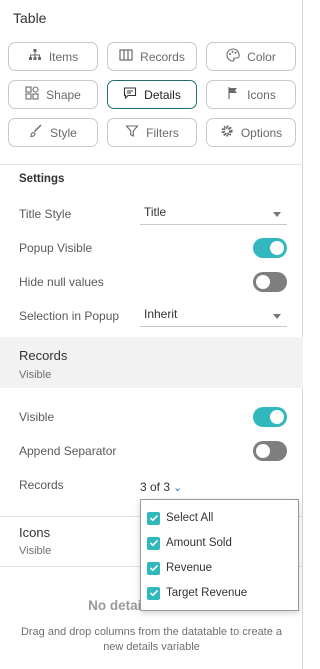 Image resolution: width=320 pixels, height=669 pixels. I want to click on append-separator-toggle, so click(270, 451).